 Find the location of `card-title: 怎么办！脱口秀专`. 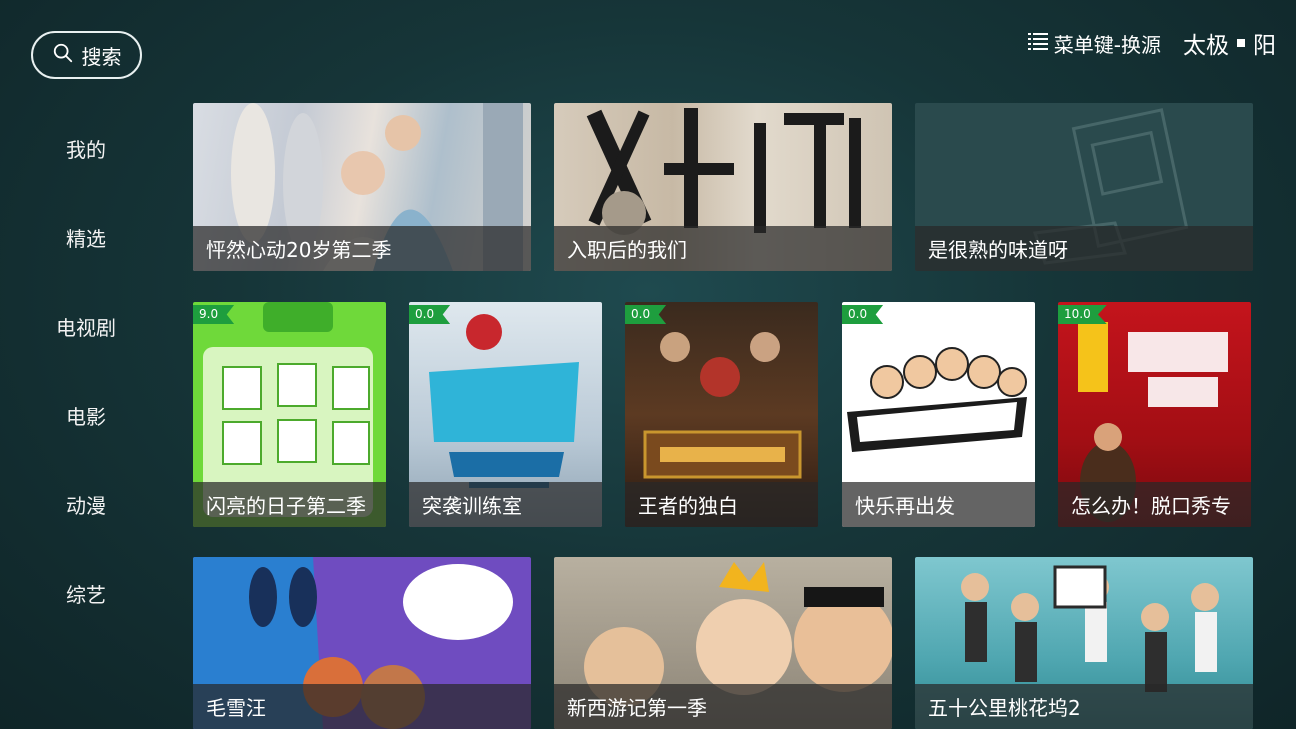

card-title: 怎么办！脱口秀专 is located at coordinates (1154, 504).